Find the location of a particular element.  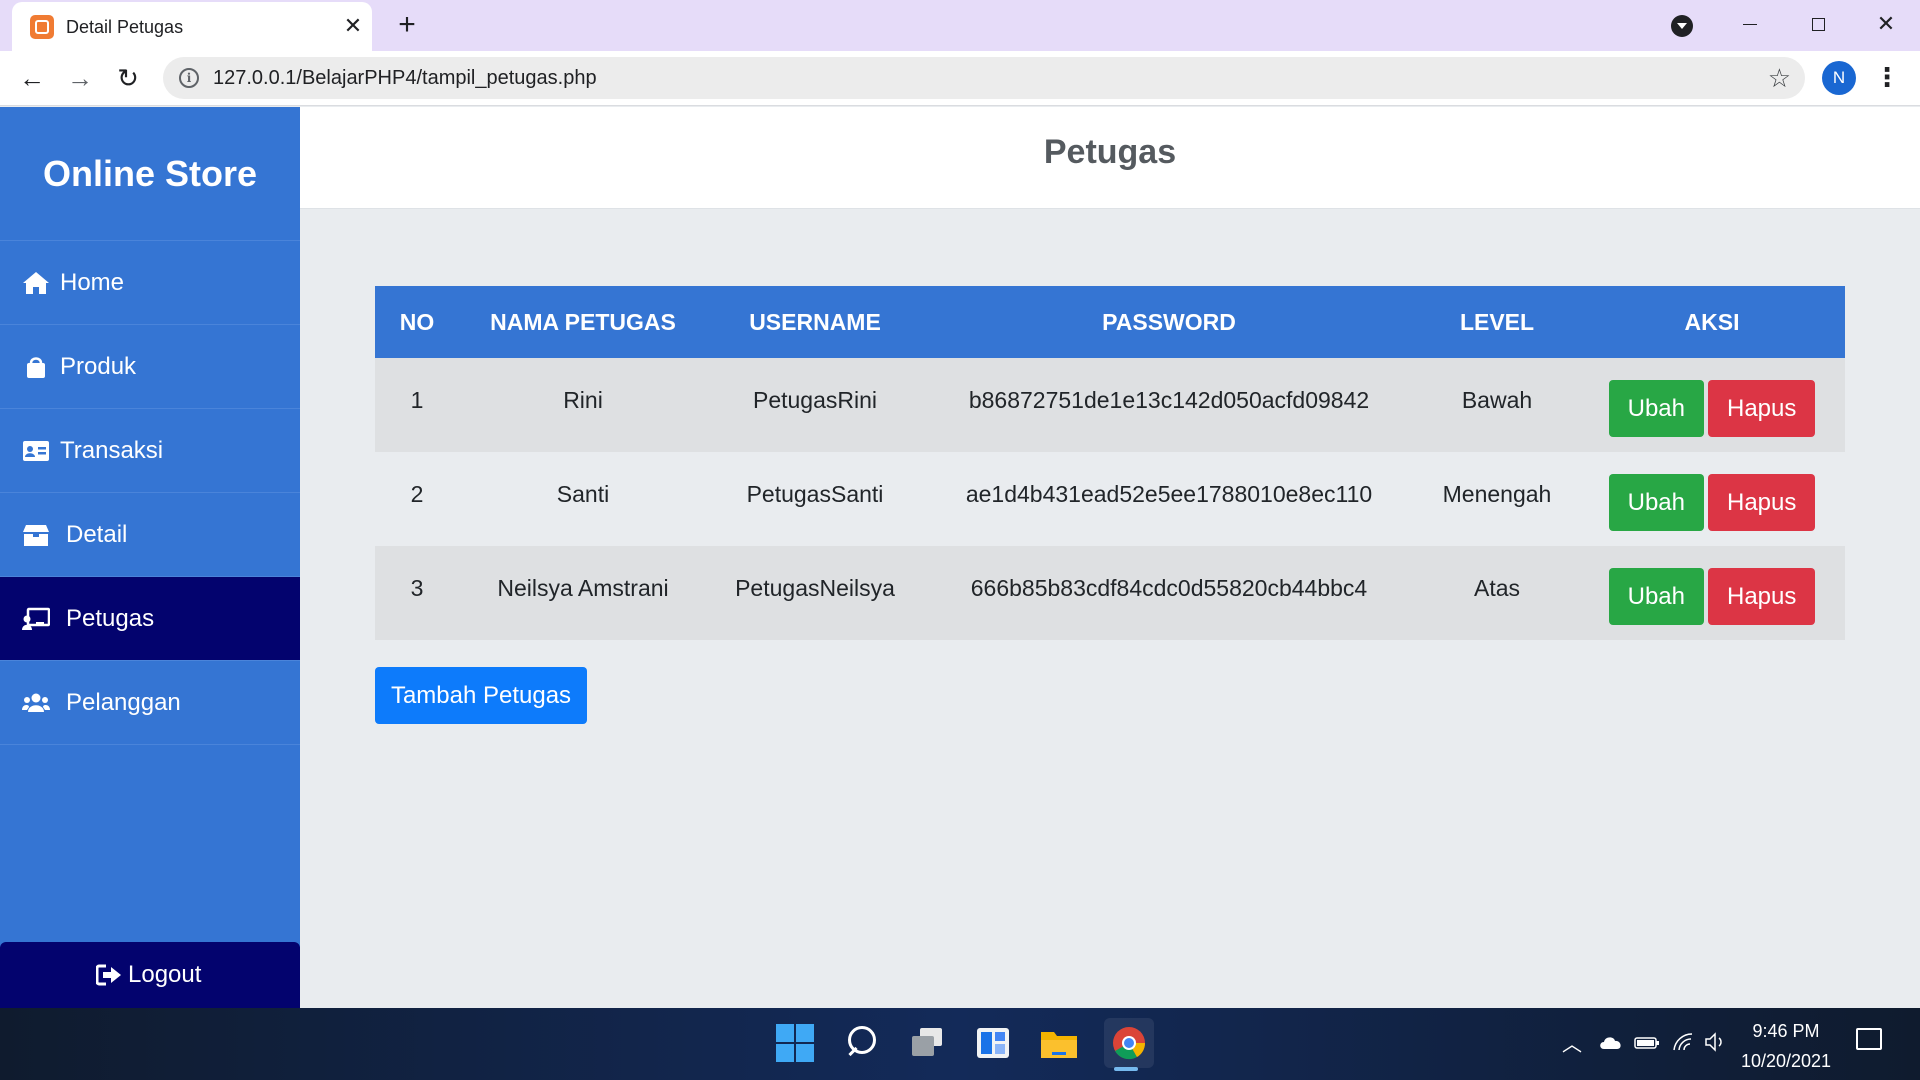

star-icon: ☆ is located at coordinates (1779, 78).